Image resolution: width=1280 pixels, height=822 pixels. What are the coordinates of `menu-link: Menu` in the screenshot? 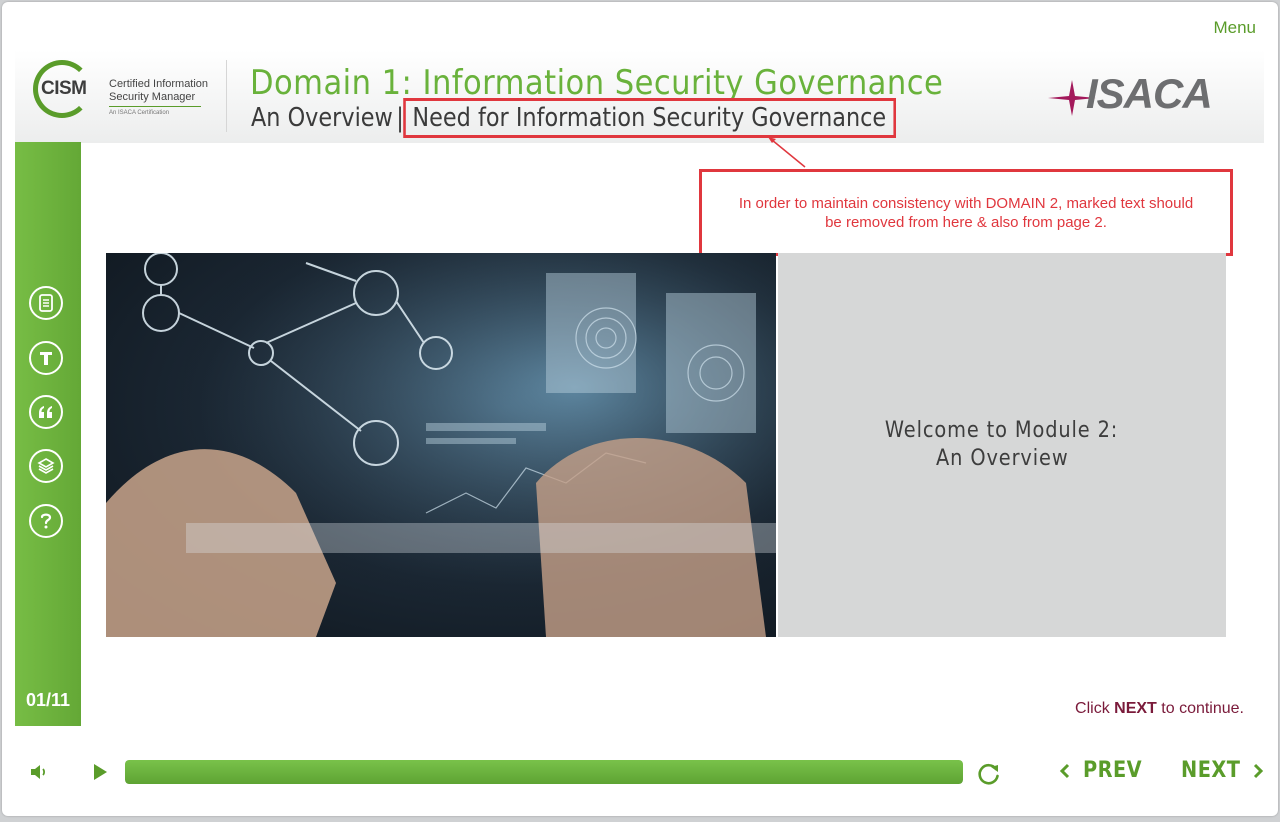 It's located at (1234, 28).